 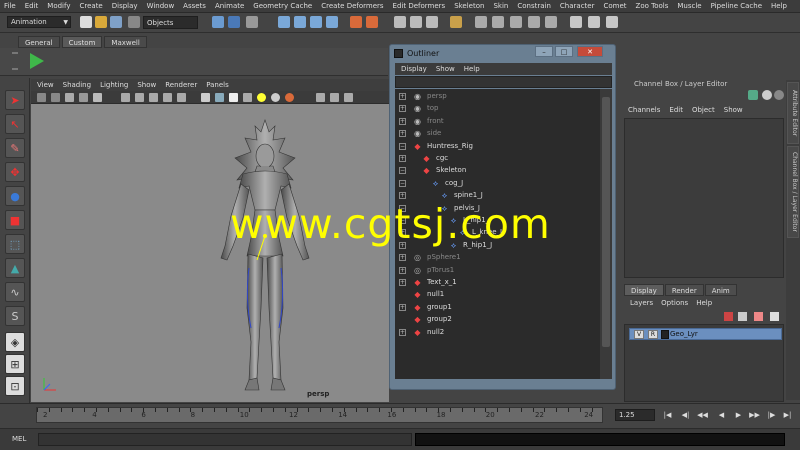 What do you see at coordinates (39, 22) in the screenshot?
I see `menu-set-dropdown: Animation ▼` at bounding box center [39, 22].